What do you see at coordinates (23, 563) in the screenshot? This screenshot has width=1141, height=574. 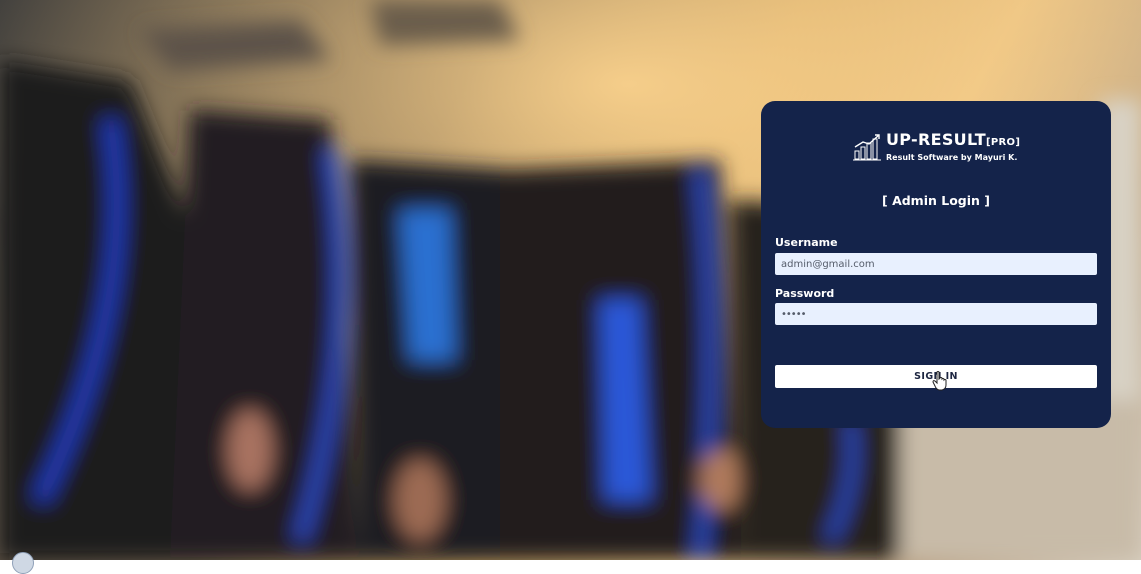 I see `corner-avatar-icon` at bounding box center [23, 563].